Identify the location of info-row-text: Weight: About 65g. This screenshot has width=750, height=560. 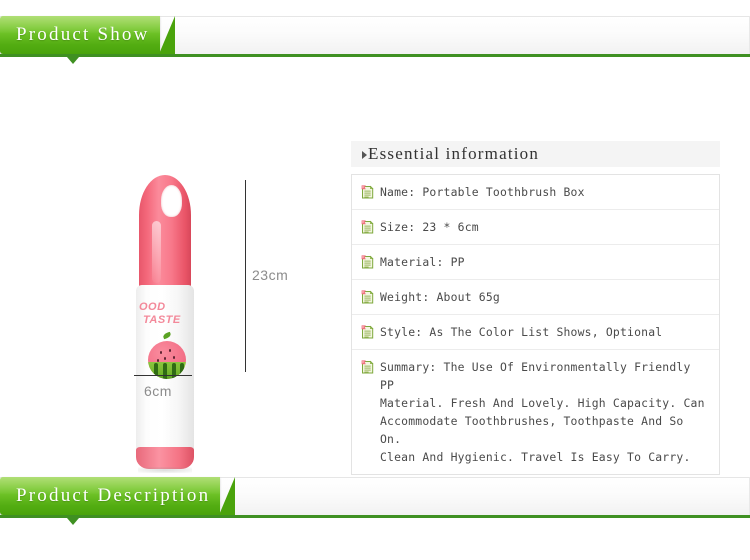
(440, 297).